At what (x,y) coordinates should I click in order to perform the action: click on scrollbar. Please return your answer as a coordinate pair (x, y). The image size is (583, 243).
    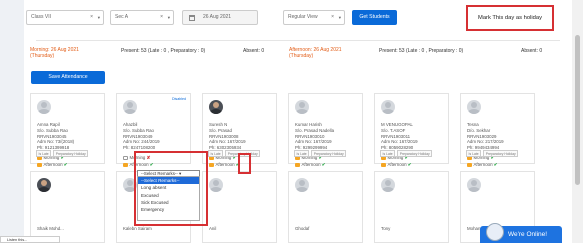
    Looking at the image, I should click on (577, 121).